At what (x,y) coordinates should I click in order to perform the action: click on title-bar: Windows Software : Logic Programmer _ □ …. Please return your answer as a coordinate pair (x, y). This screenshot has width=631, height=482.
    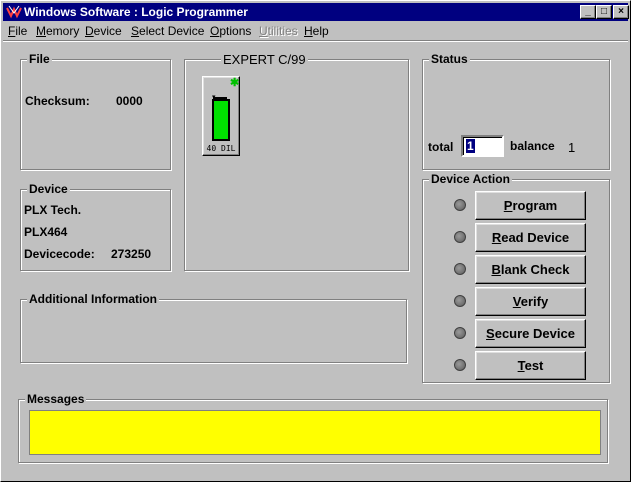
    Looking at the image, I should click on (316, 12).